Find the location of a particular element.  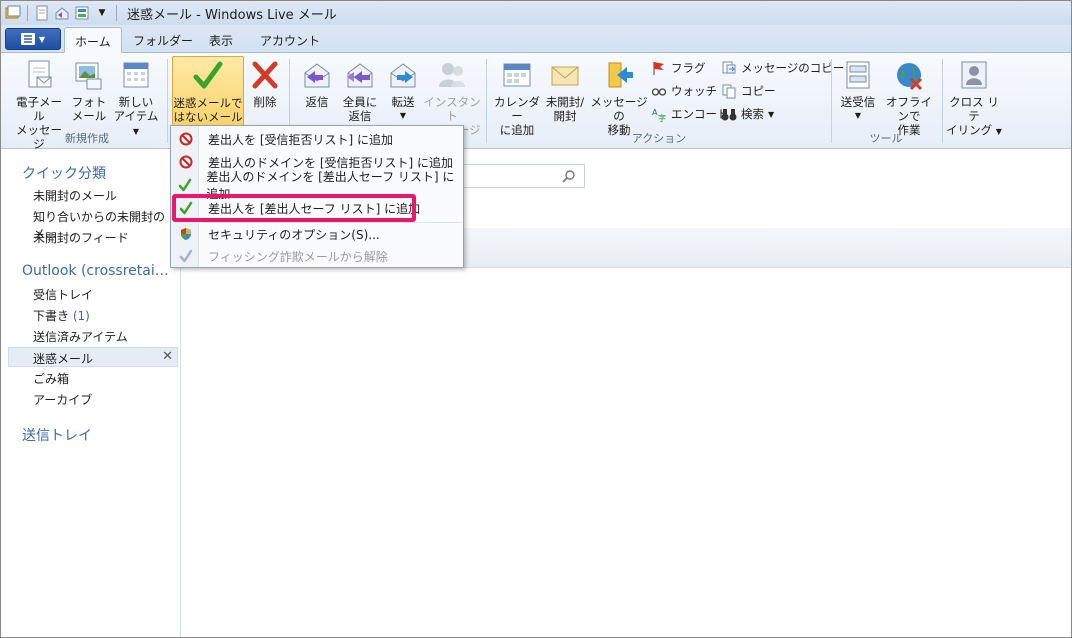

quick-view-unread-feeds: 未開封のフィード is located at coordinates (81, 237).